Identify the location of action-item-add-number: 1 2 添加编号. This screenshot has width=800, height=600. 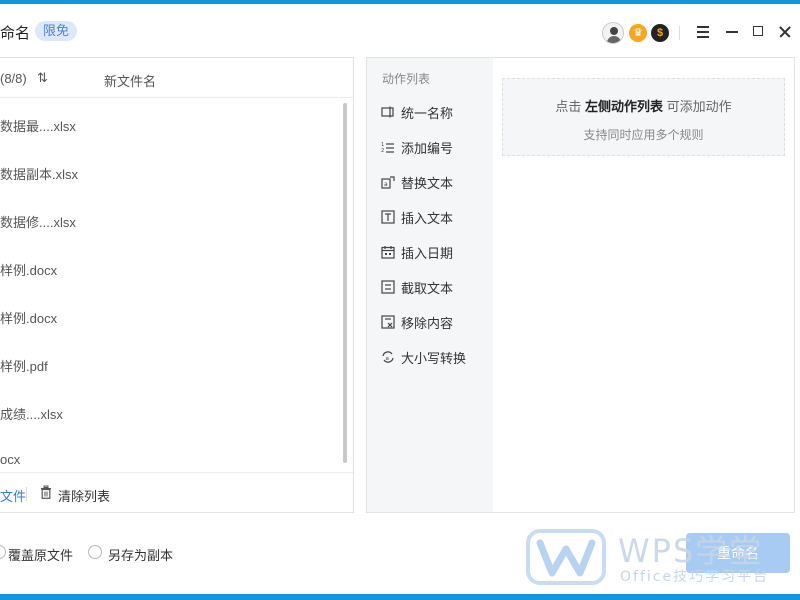
(417, 147).